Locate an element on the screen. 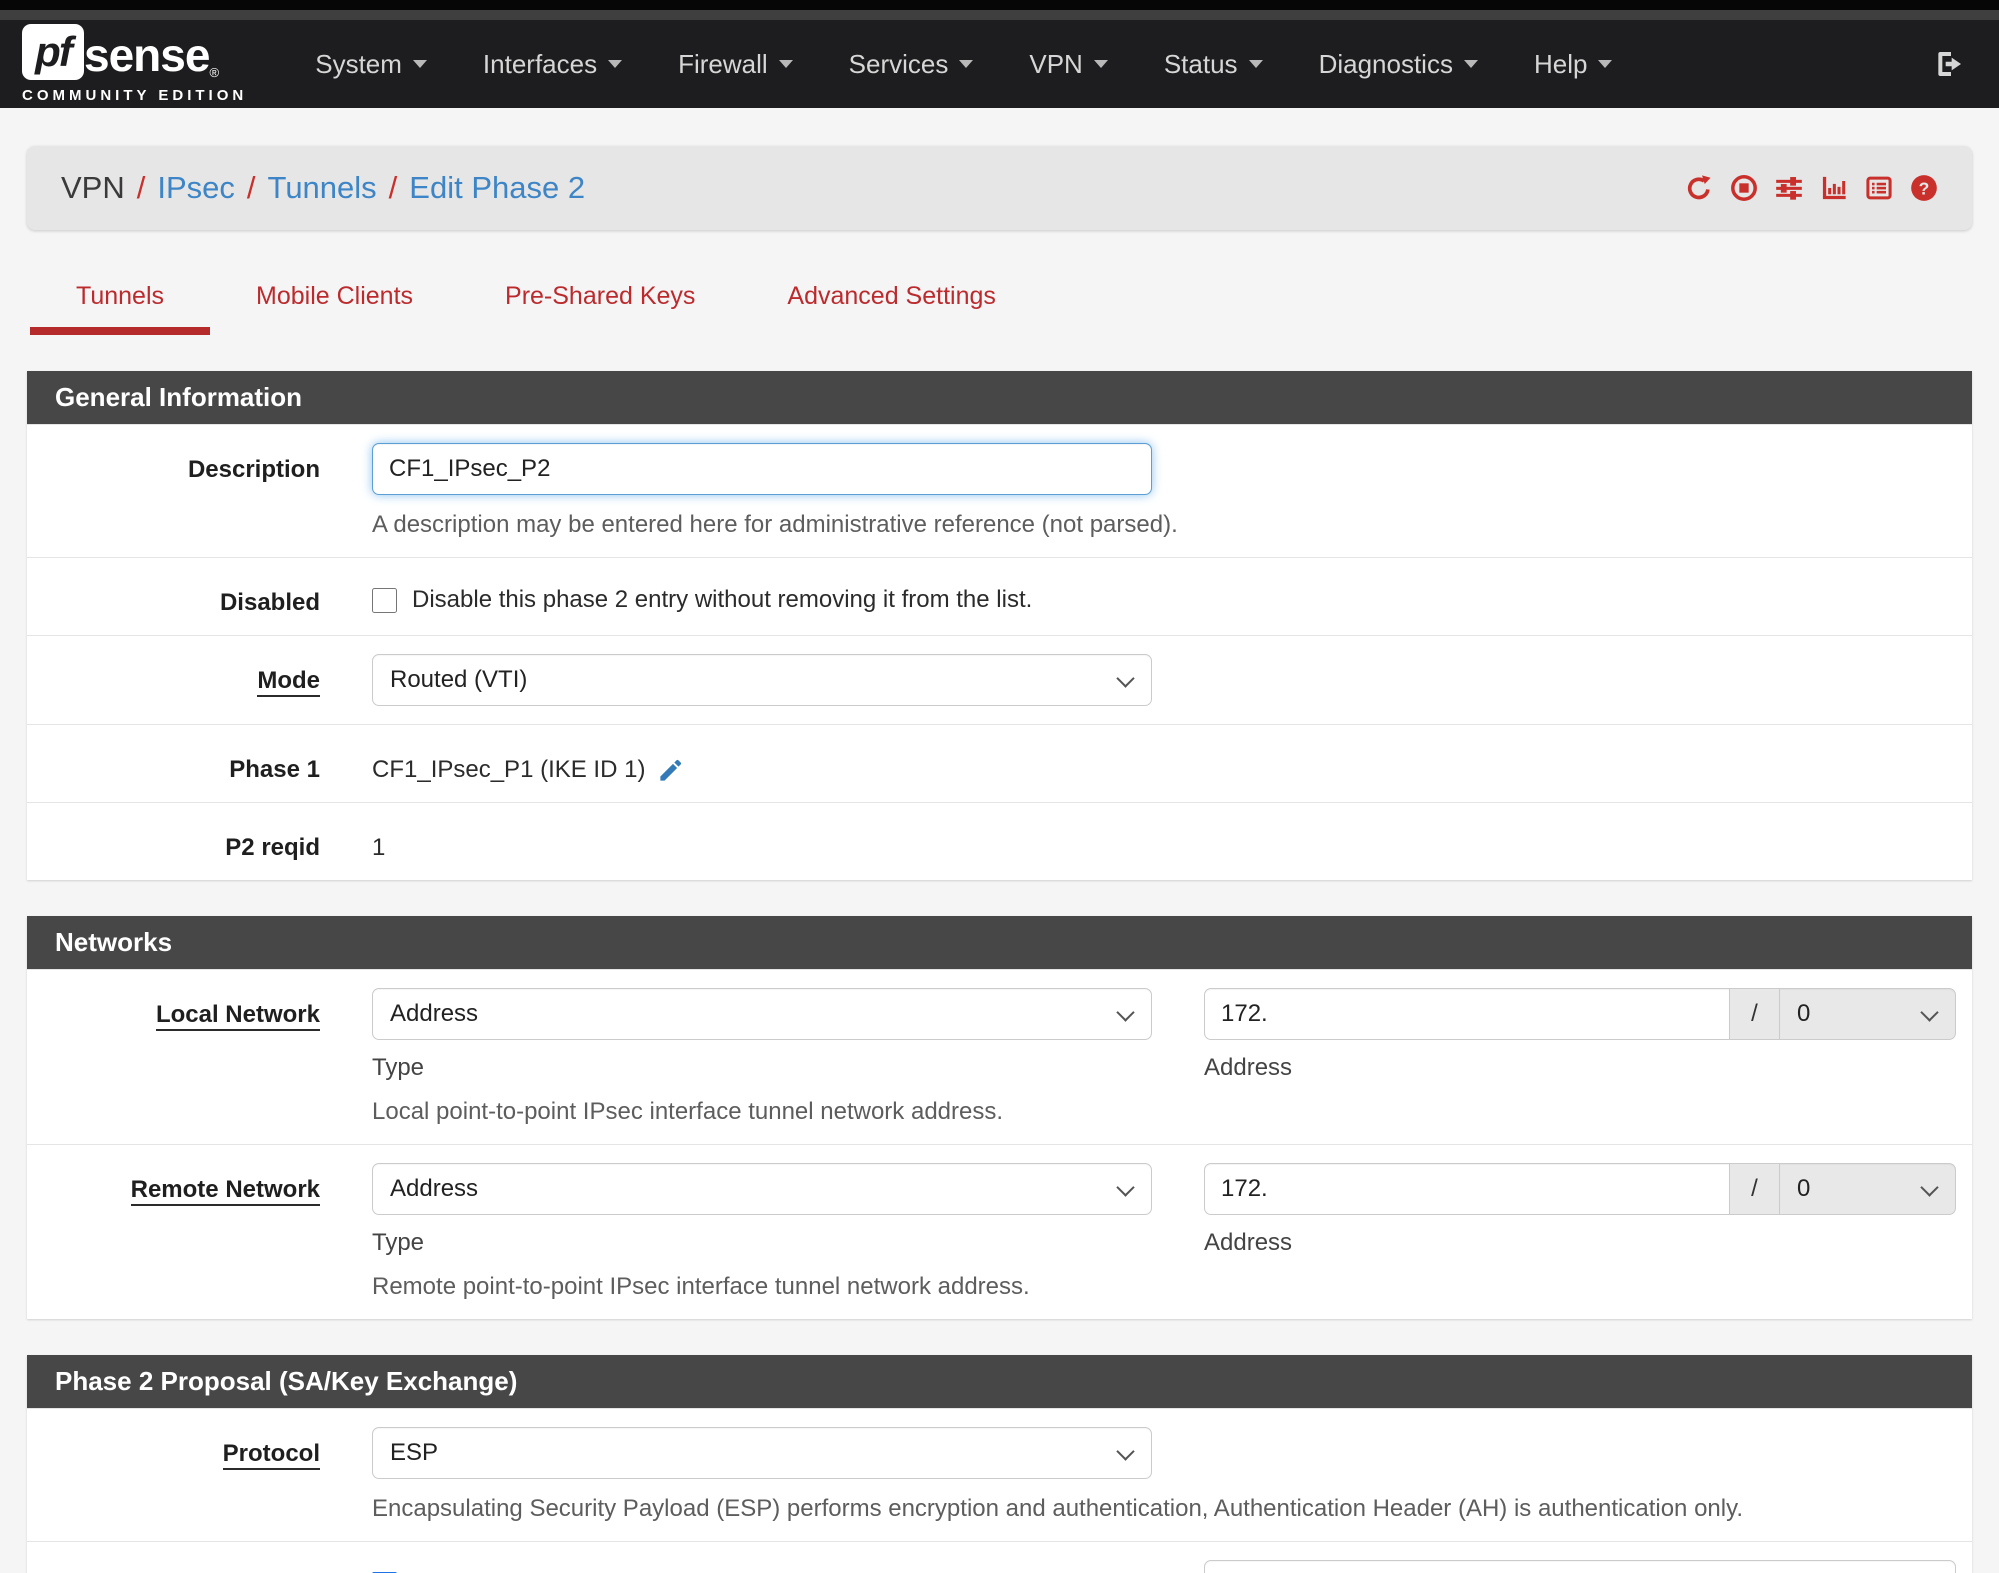  nav-item-help: Help is located at coordinates (1573, 64).